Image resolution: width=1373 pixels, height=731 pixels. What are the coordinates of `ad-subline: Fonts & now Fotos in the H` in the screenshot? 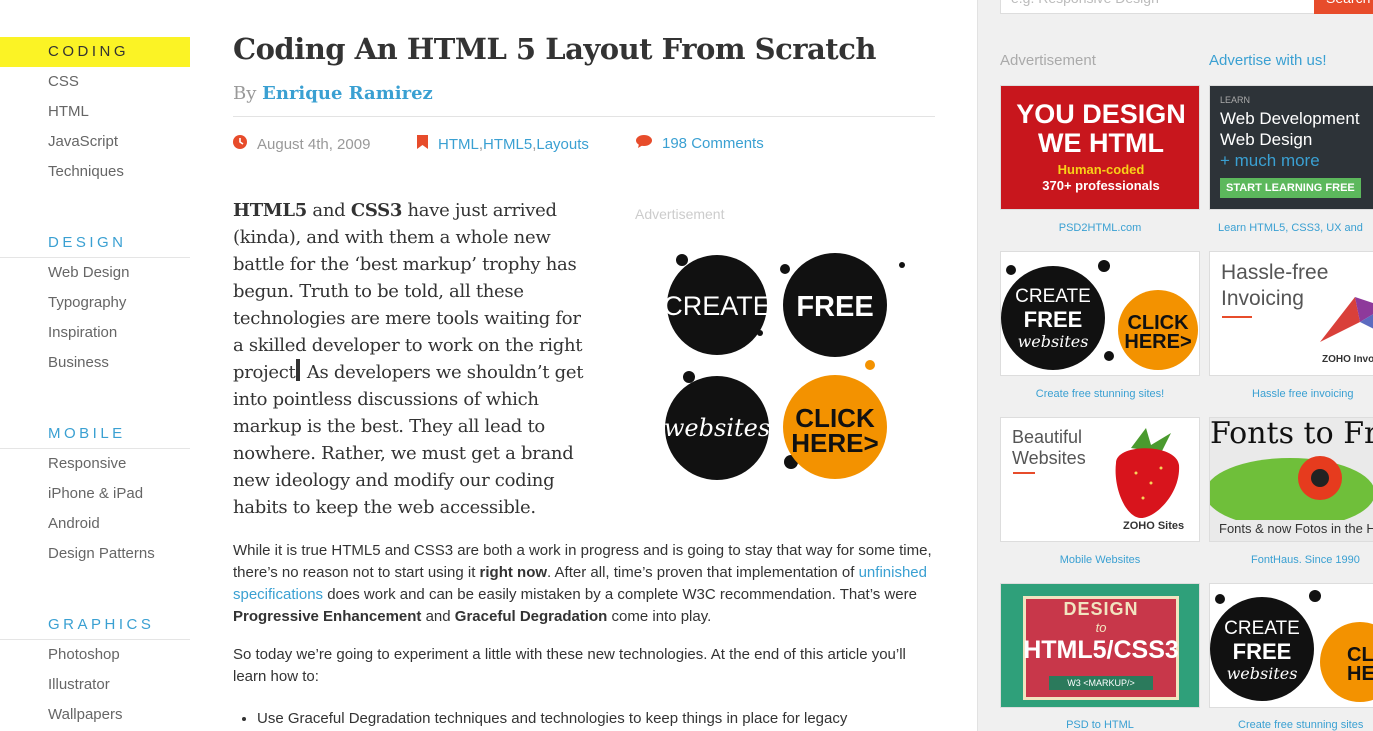 It's located at (1296, 528).